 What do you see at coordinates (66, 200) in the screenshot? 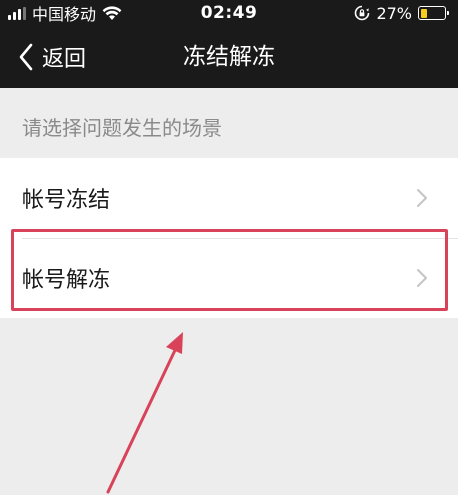
I see `list-item-label: 帐号冻结` at bounding box center [66, 200].